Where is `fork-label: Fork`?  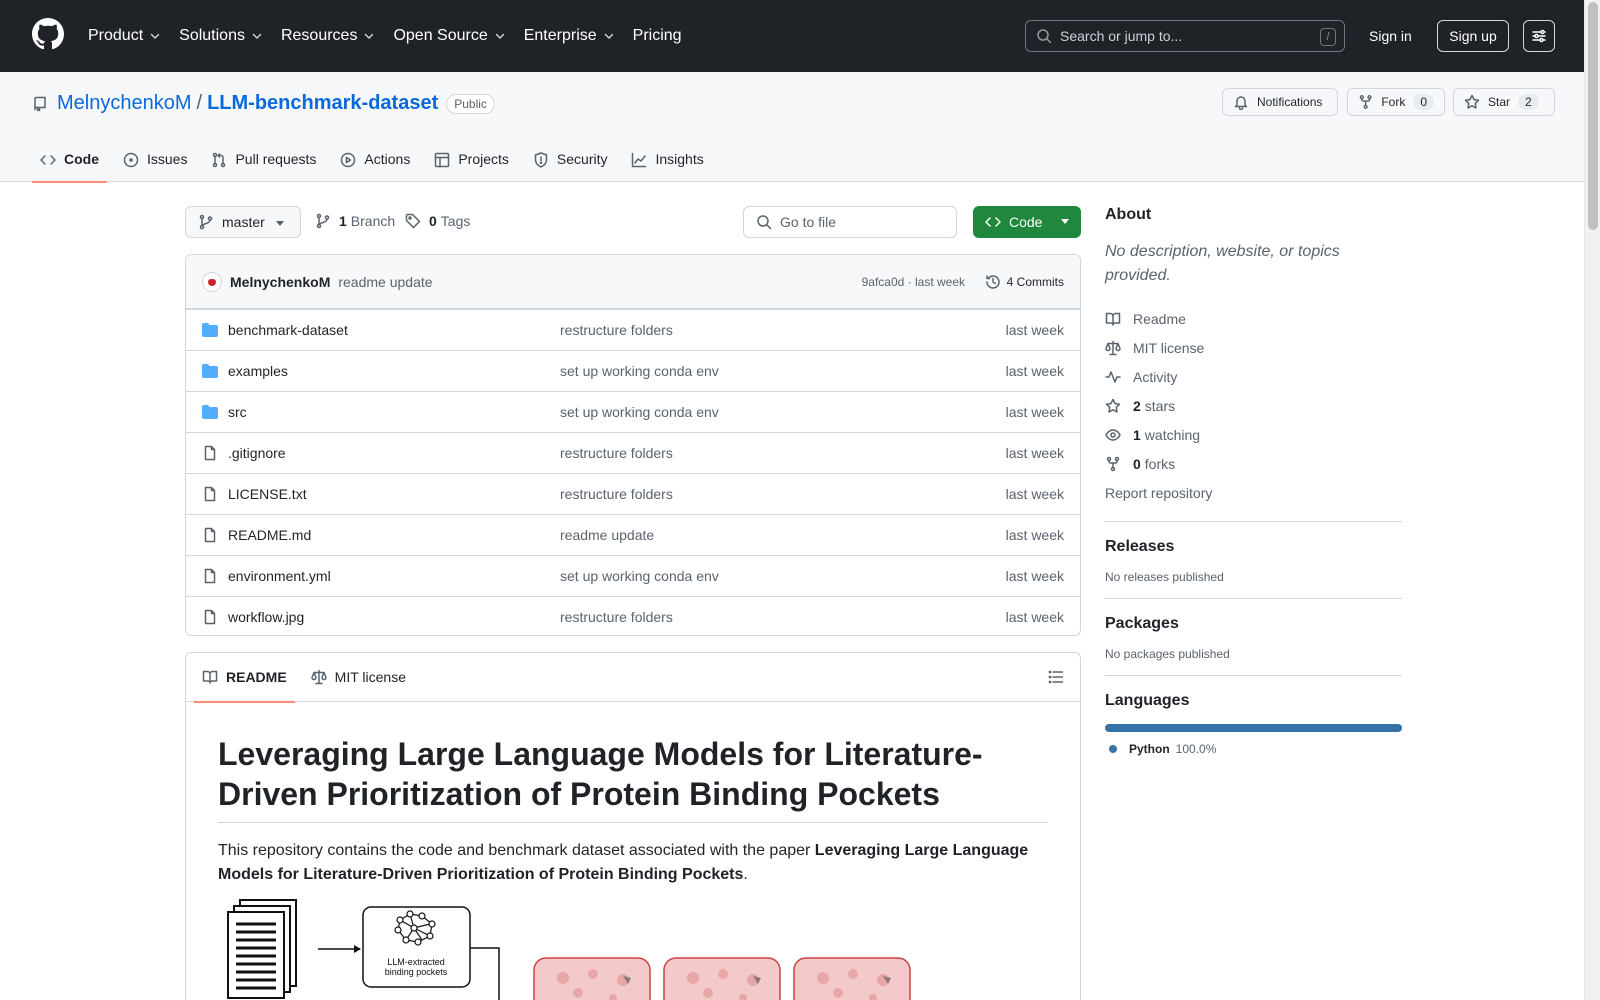 fork-label: Fork is located at coordinates (1393, 102).